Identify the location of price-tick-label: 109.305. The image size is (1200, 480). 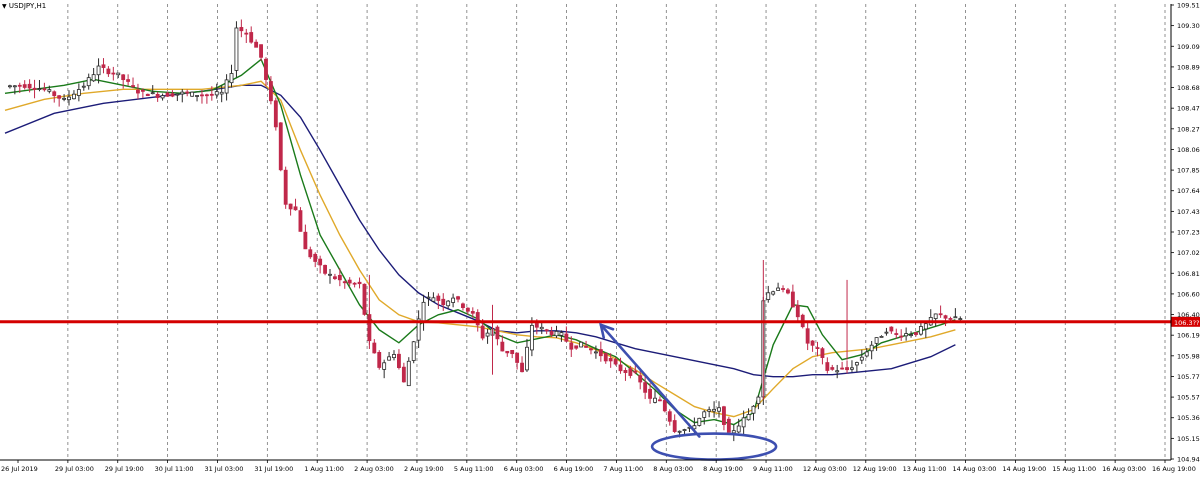
(1188, 26).